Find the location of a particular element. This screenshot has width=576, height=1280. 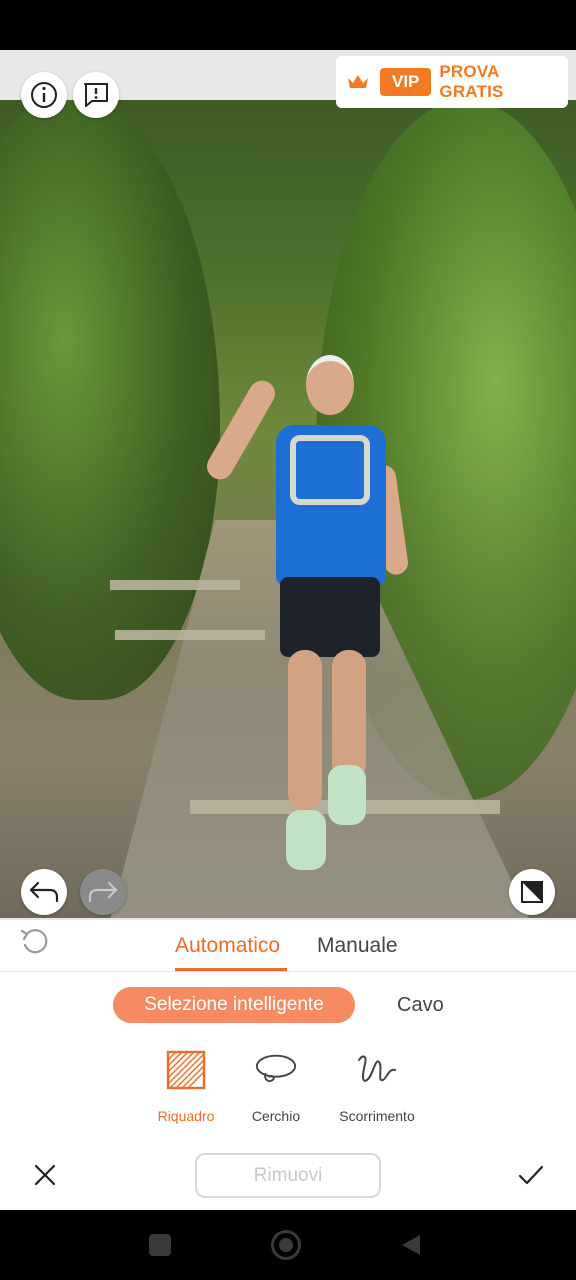

back-icon is located at coordinates (411, 1245).